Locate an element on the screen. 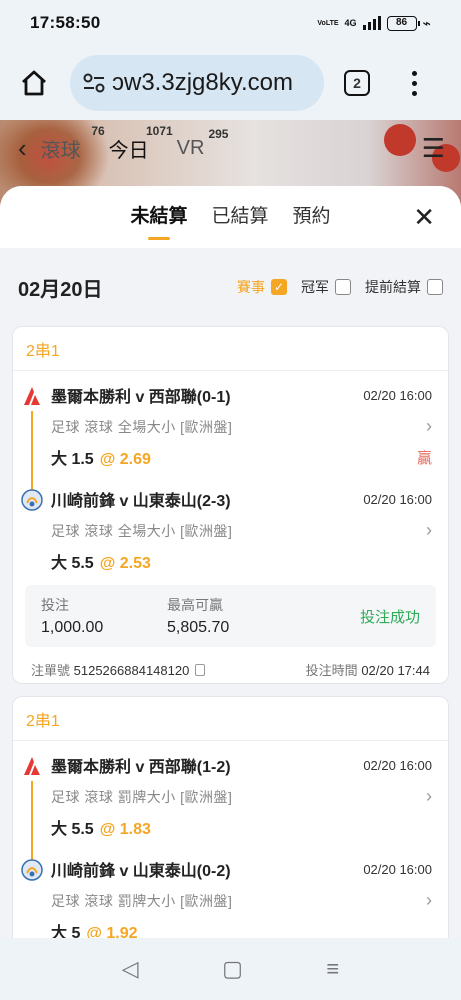 Image resolution: width=461 pixels, height=1000 pixels. address-bar: ɔw3.3zjg8ky.com is located at coordinates (197, 83).